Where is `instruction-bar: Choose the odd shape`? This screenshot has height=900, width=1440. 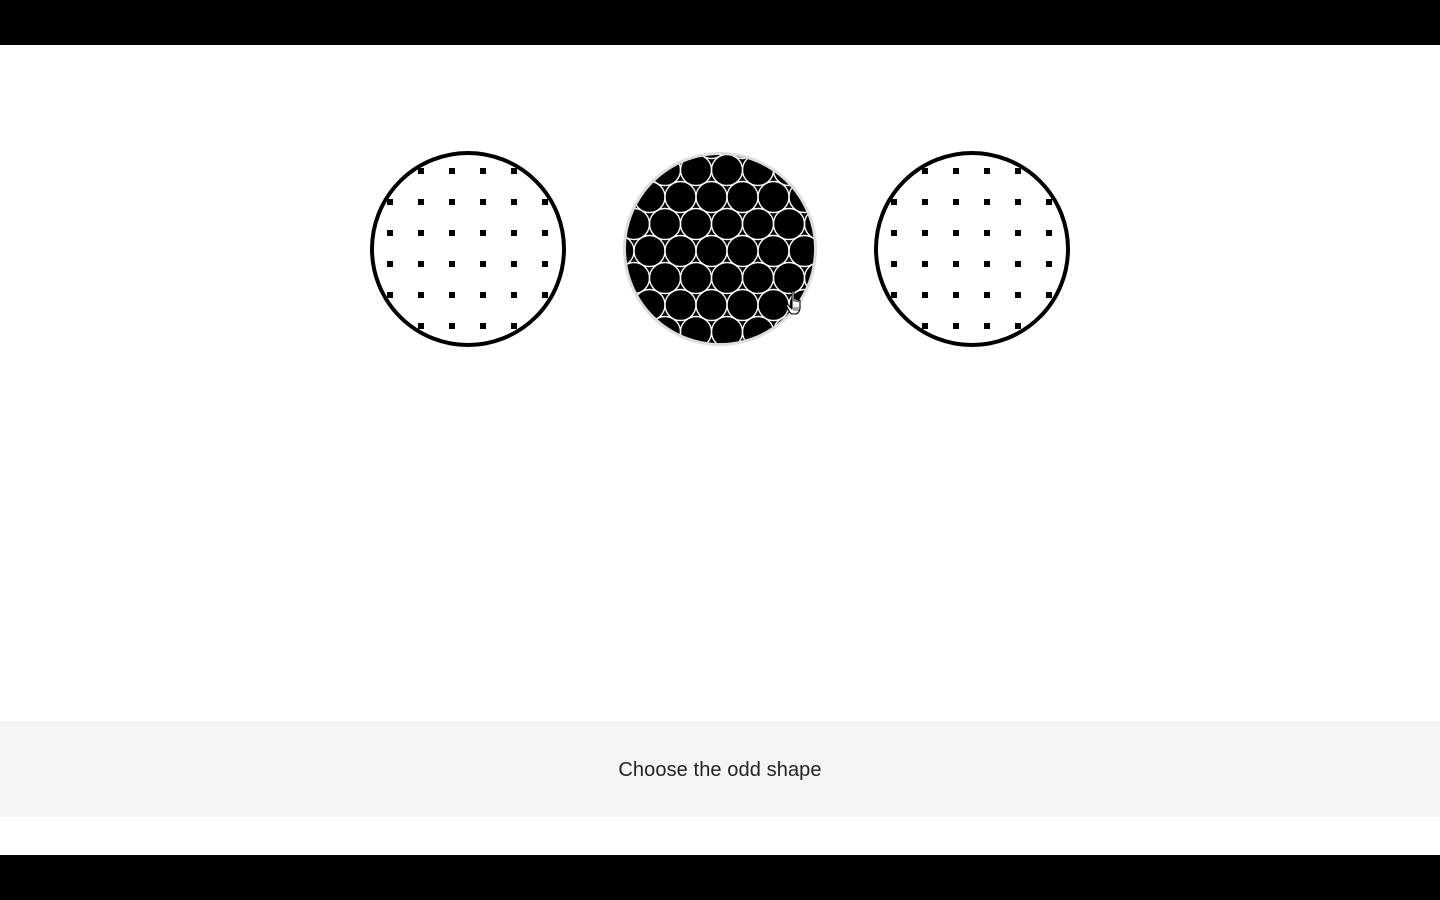 instruction-bar: Choose the odd shape is located at coordinates (720, 769).